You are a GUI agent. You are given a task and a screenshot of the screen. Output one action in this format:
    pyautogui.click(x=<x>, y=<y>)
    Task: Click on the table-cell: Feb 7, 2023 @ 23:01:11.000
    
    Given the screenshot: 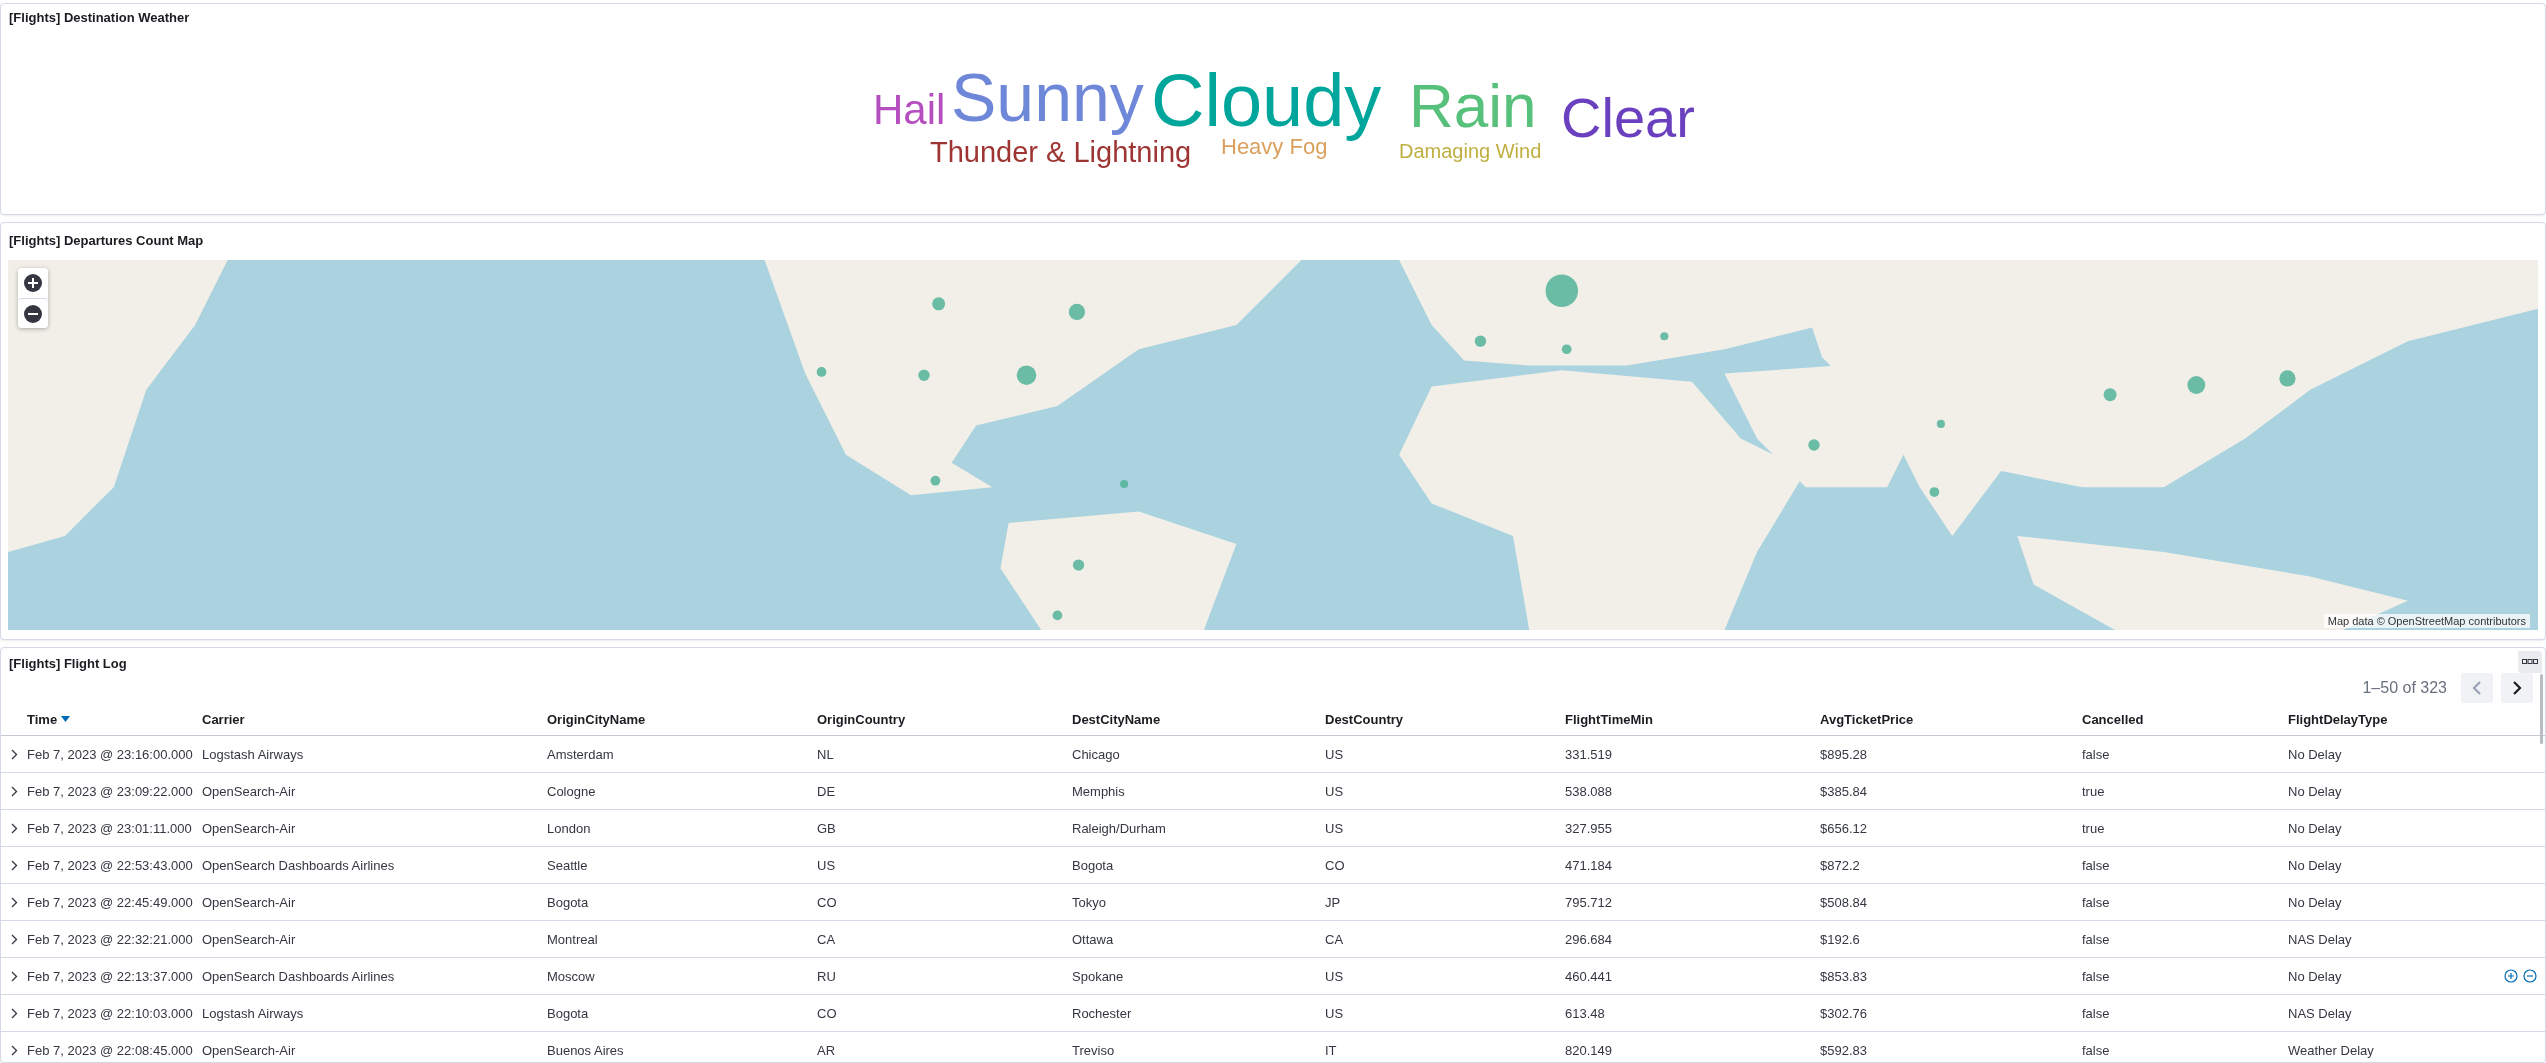 What is the action you would take?
    pyautogui.click(x=109, y=828)
    